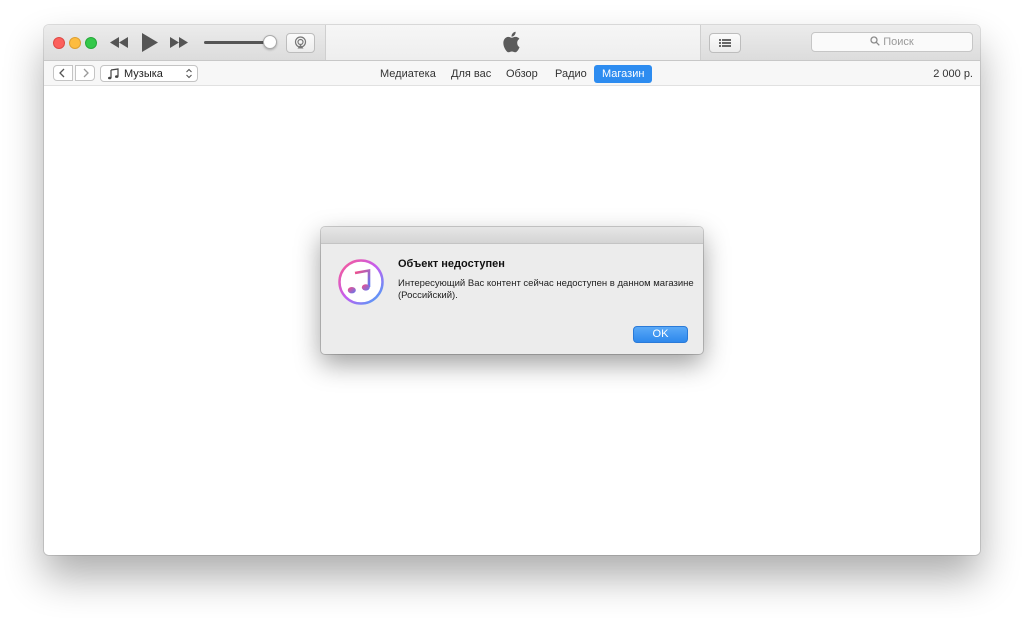 This screenshot has width=1024, height=618. I want to click on chevron-right-icon, so click(86, 73).